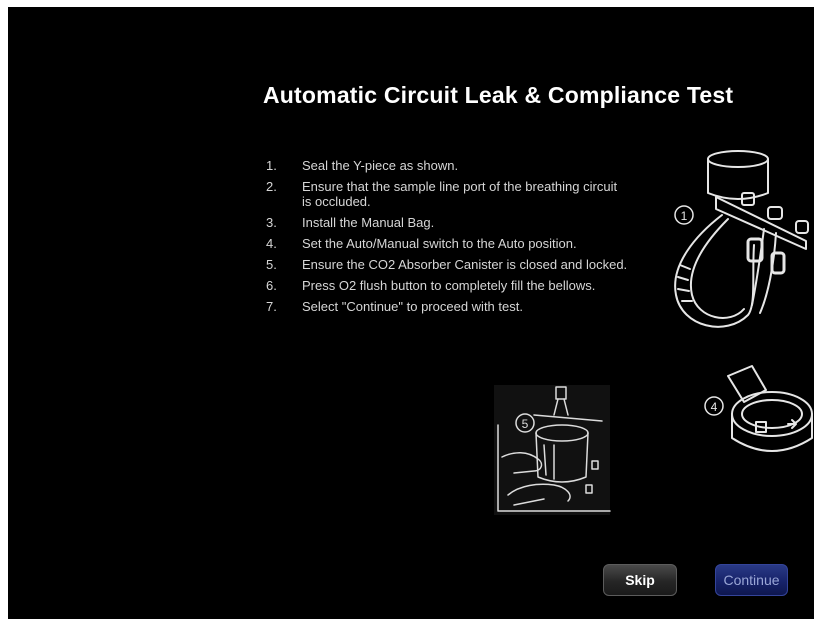  What do you see at coordinates (751, 580) in the screenshot?
I see `continue-button: Continue` at bounding box center [751, 580].